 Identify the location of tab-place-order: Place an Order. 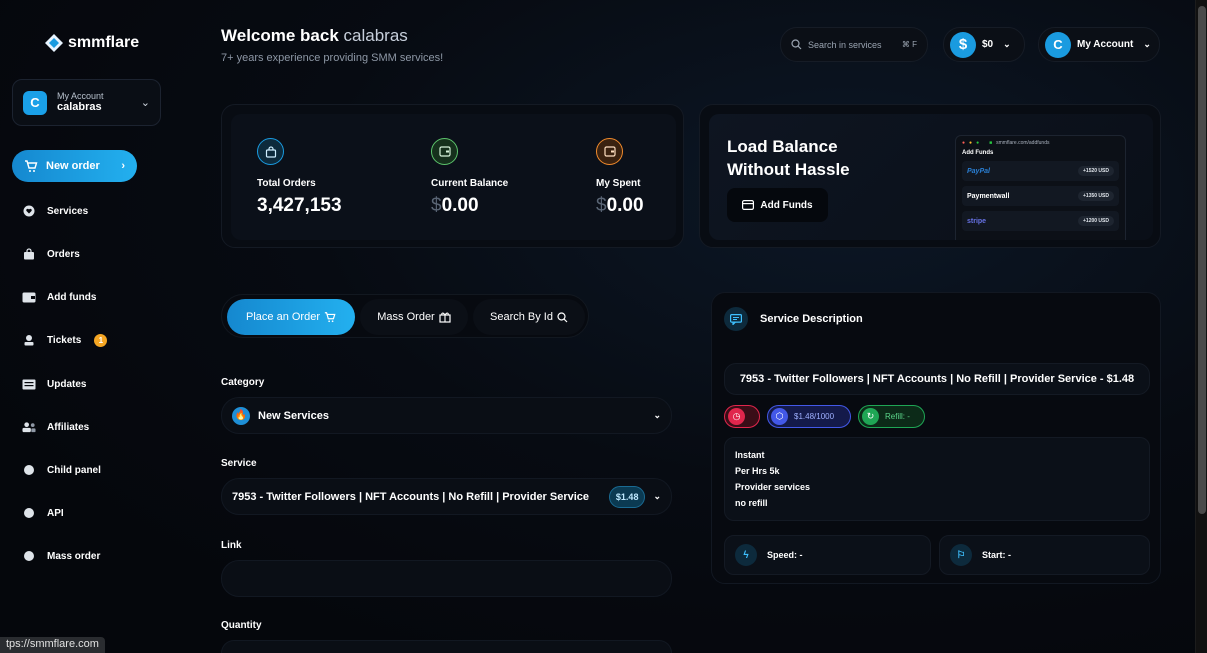
(291, 317).